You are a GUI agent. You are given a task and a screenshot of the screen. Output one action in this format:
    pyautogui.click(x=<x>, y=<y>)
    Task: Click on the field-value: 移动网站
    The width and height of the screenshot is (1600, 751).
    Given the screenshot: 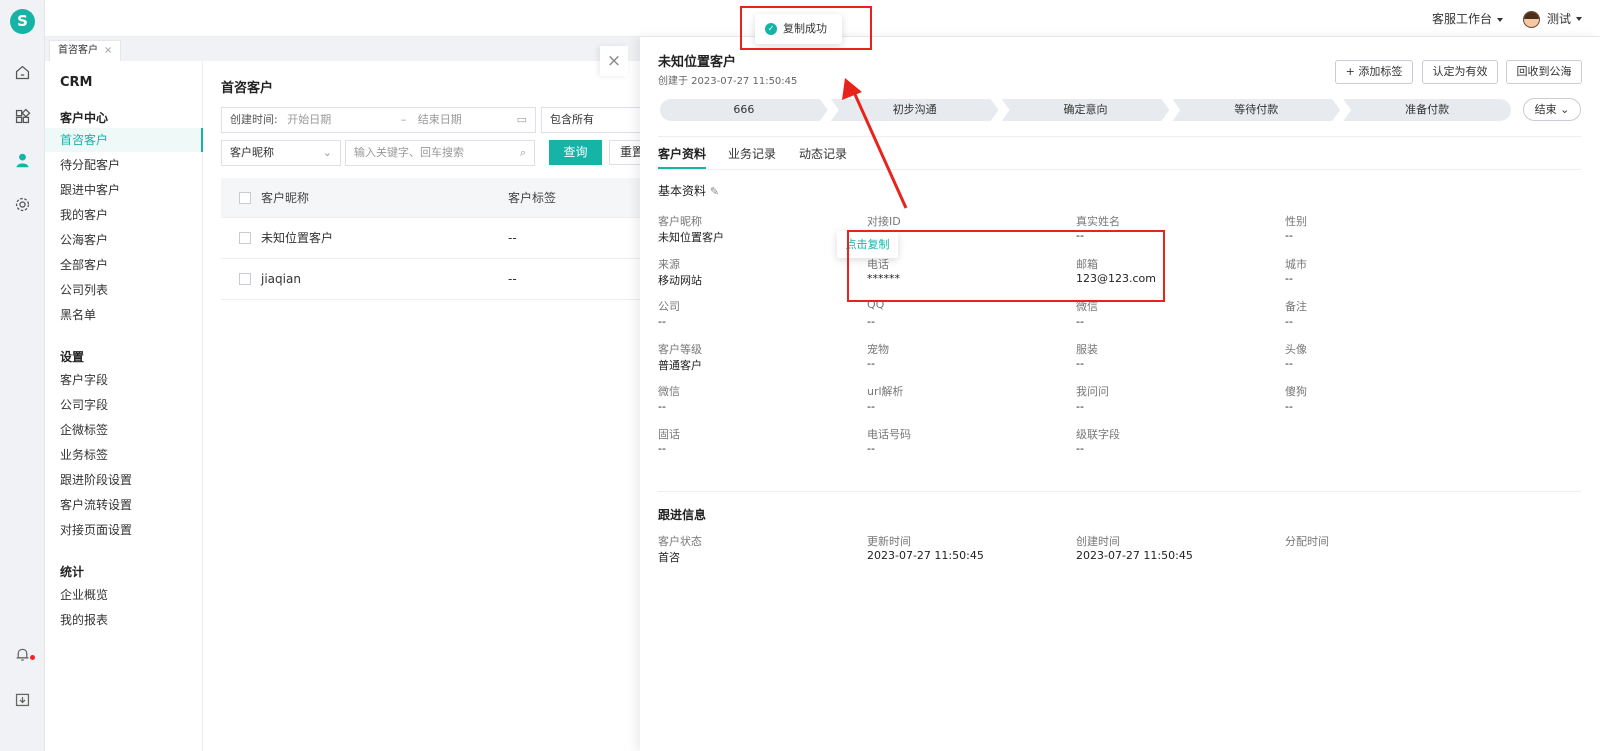 What is the action you would take?
    pyautogui.click(x=680, y=280)
    